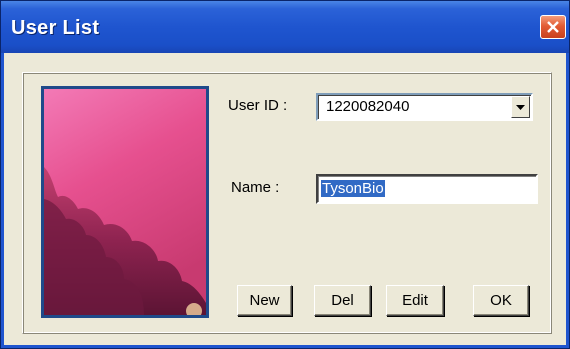 The width and height of the screenshot is (570, 349). Describe the element at coordinates (501, 300) in the screenshot. I see `ok-button: OK` at that location.